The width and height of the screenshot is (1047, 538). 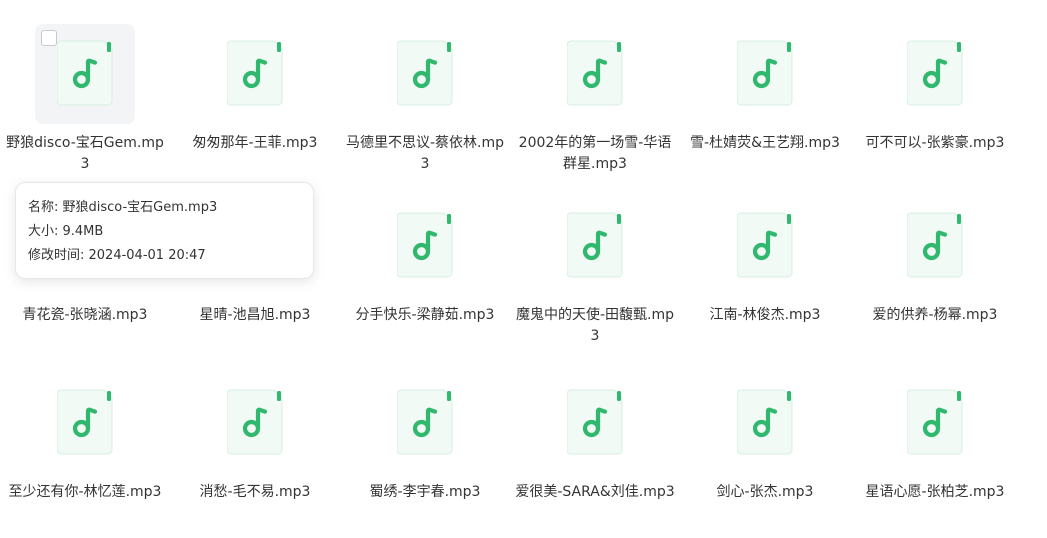 I want to click on file-name: 匆匆那年-王菲.mp3, so click(x=255, y=143).